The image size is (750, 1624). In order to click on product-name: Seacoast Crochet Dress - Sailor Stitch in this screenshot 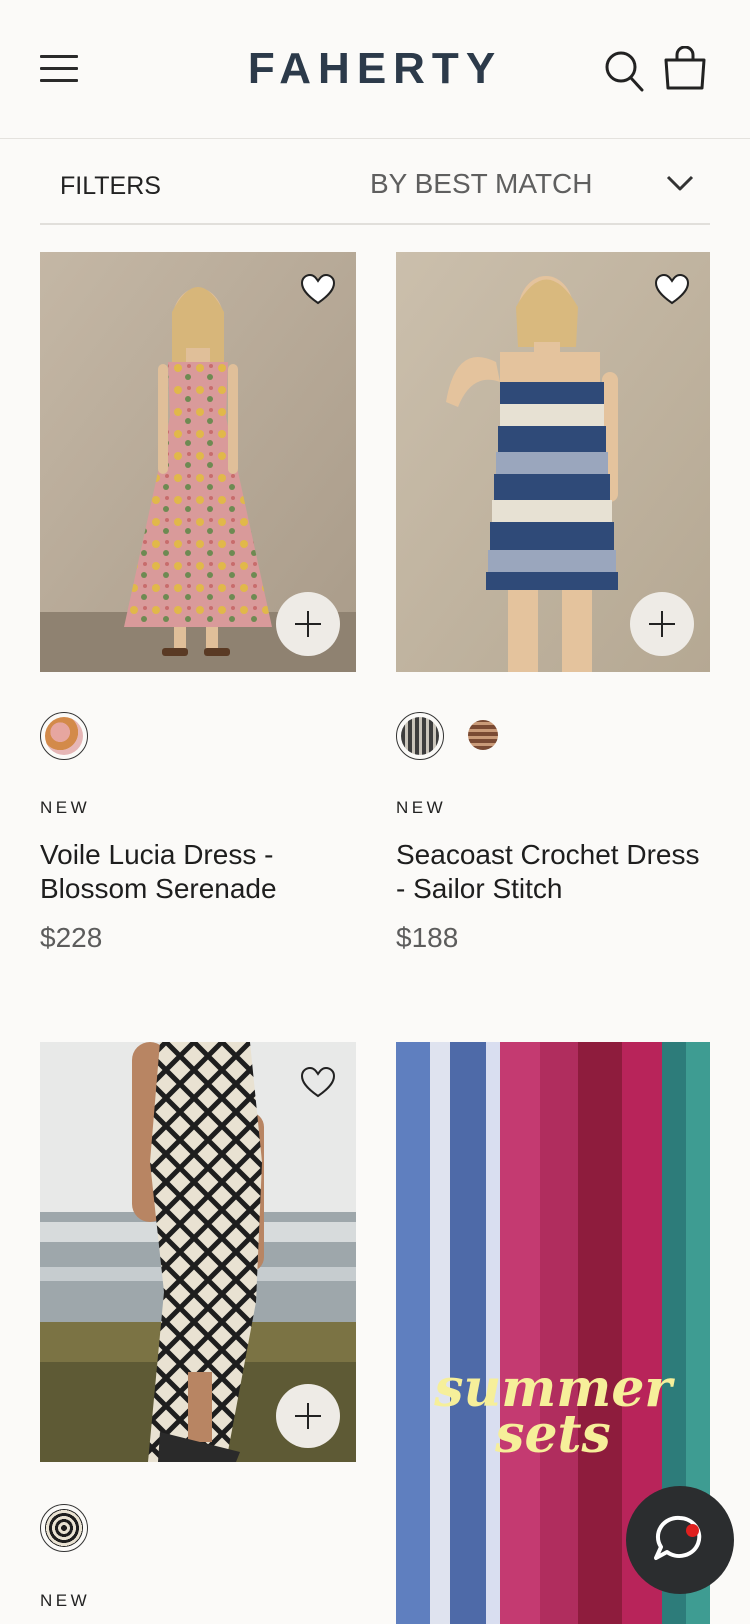, I will do `click(556, 872)`.